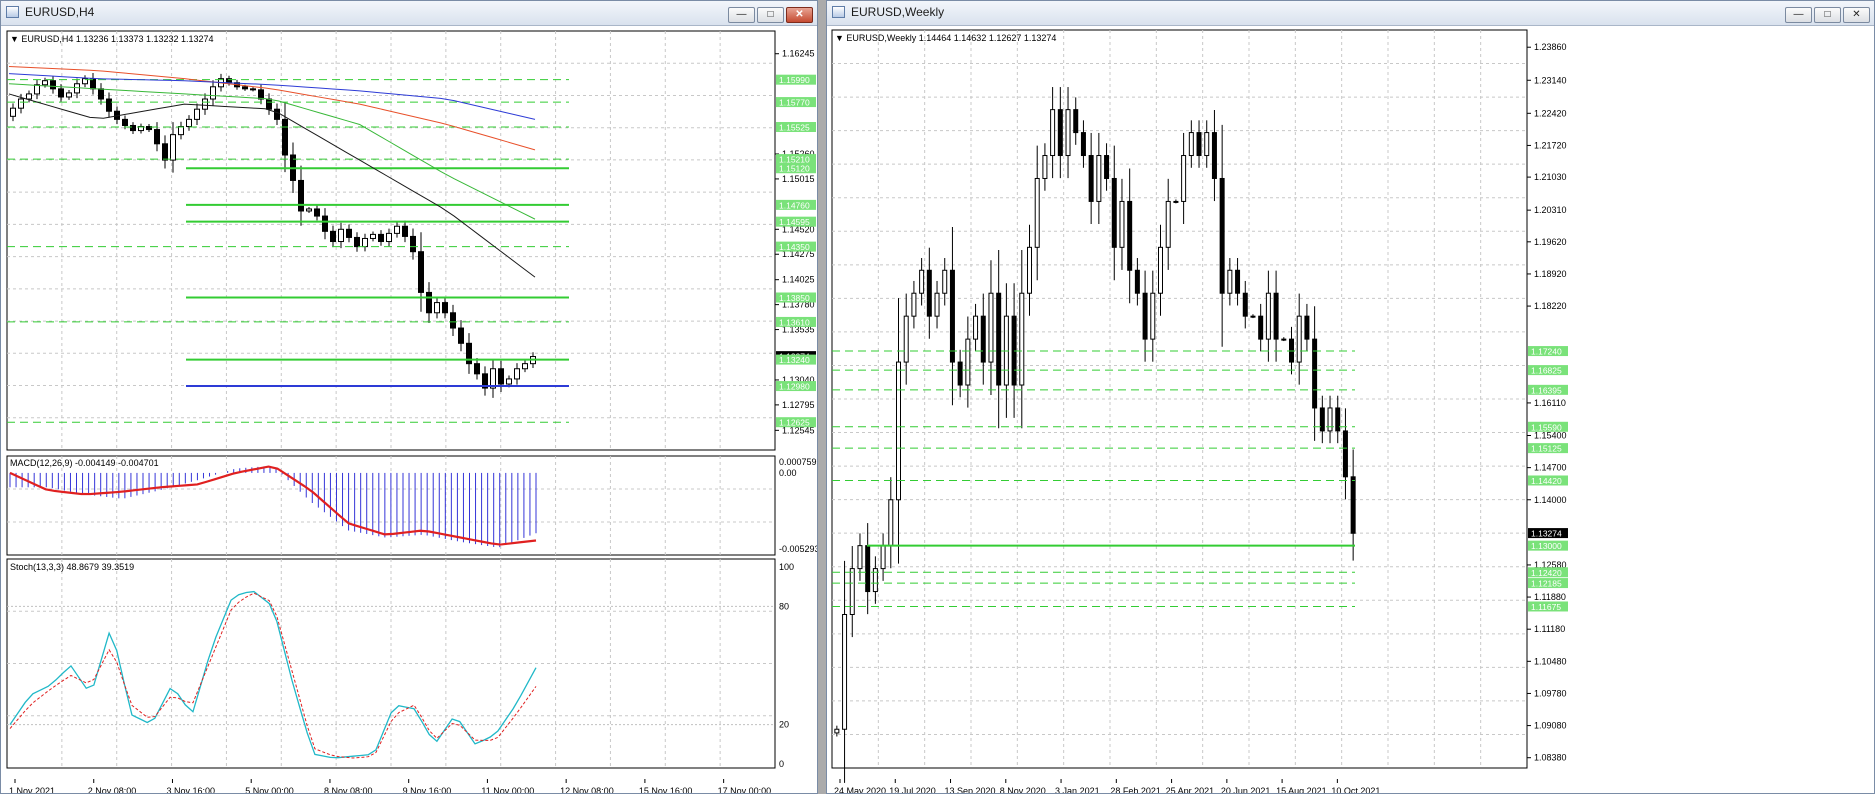 The image size is (1875, 794). Describe the element at coordinates (786, 567) in the screenshot. I see `stoch-scale-label: 100` at that location.